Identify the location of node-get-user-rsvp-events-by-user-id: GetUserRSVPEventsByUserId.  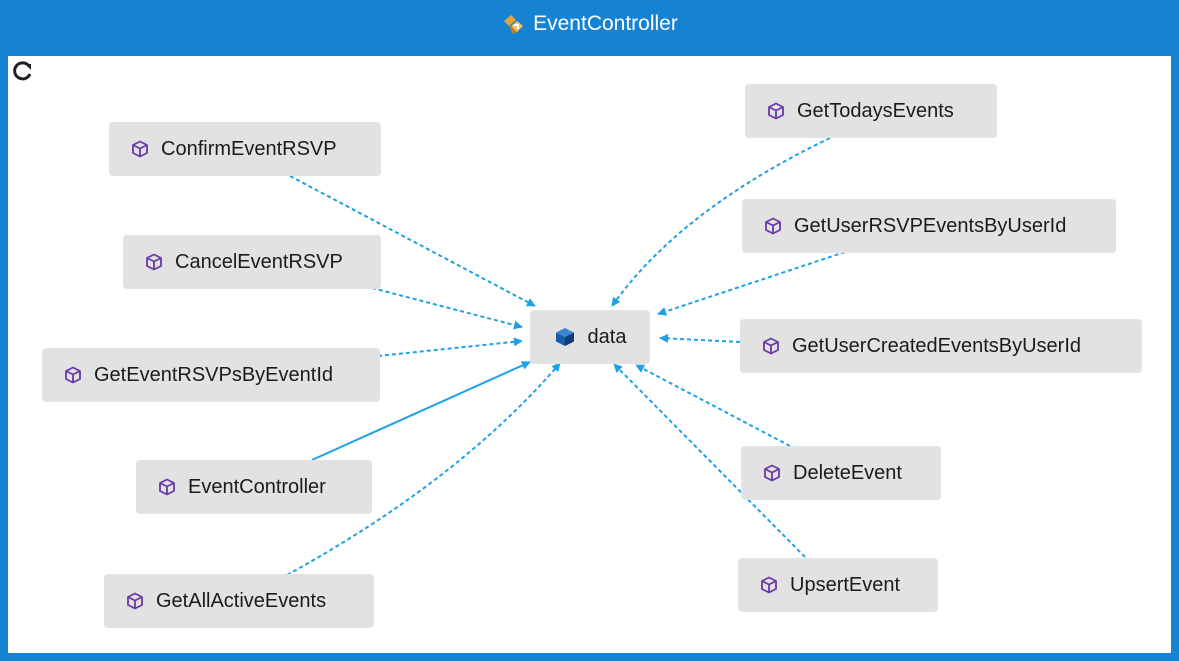
(929, 226).